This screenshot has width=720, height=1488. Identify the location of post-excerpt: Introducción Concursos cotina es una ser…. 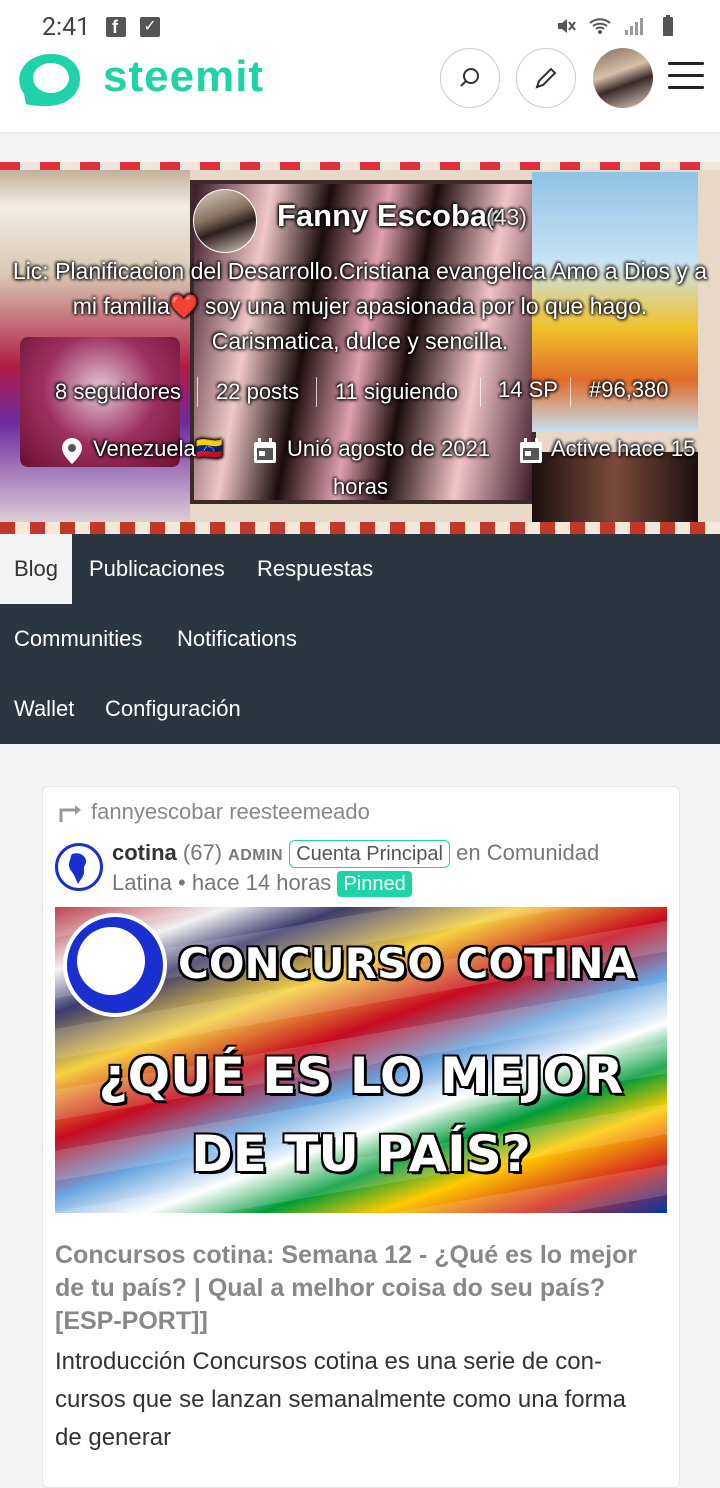
(355, 1400).